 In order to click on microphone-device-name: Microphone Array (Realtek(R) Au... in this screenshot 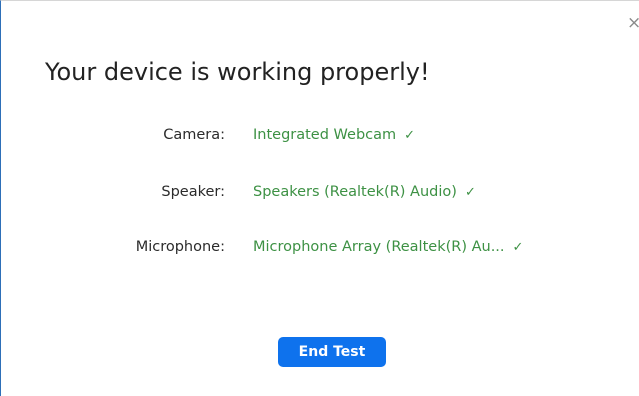, I will do `click(379, 247)`.